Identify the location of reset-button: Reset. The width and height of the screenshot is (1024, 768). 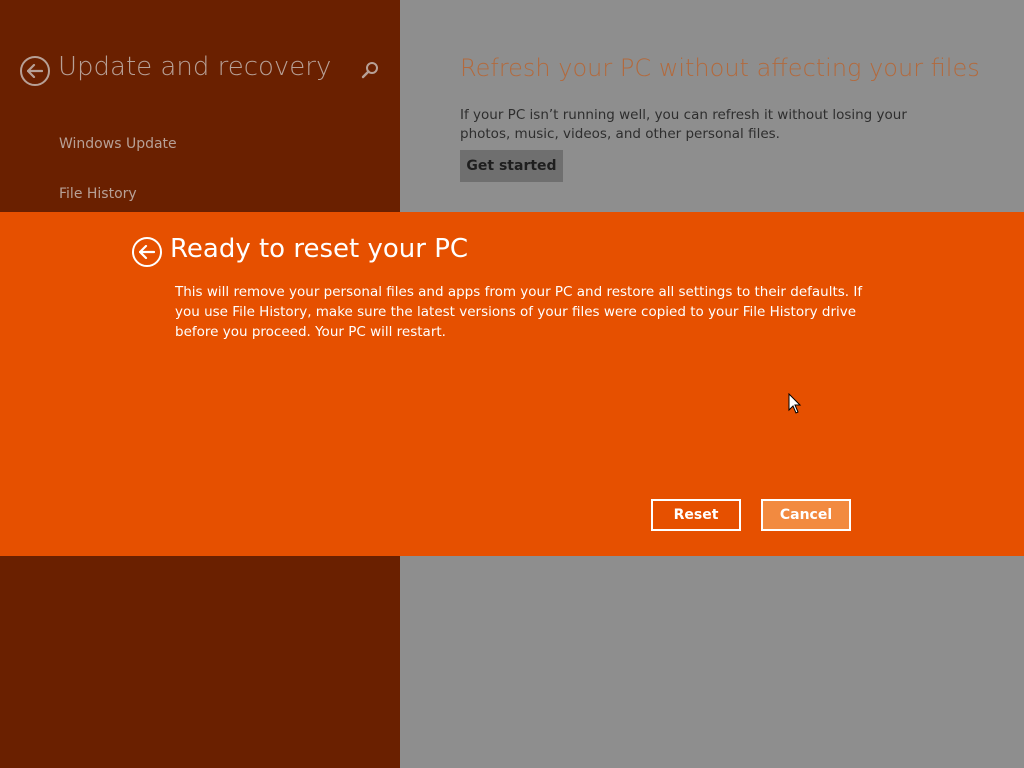
(696, 515).